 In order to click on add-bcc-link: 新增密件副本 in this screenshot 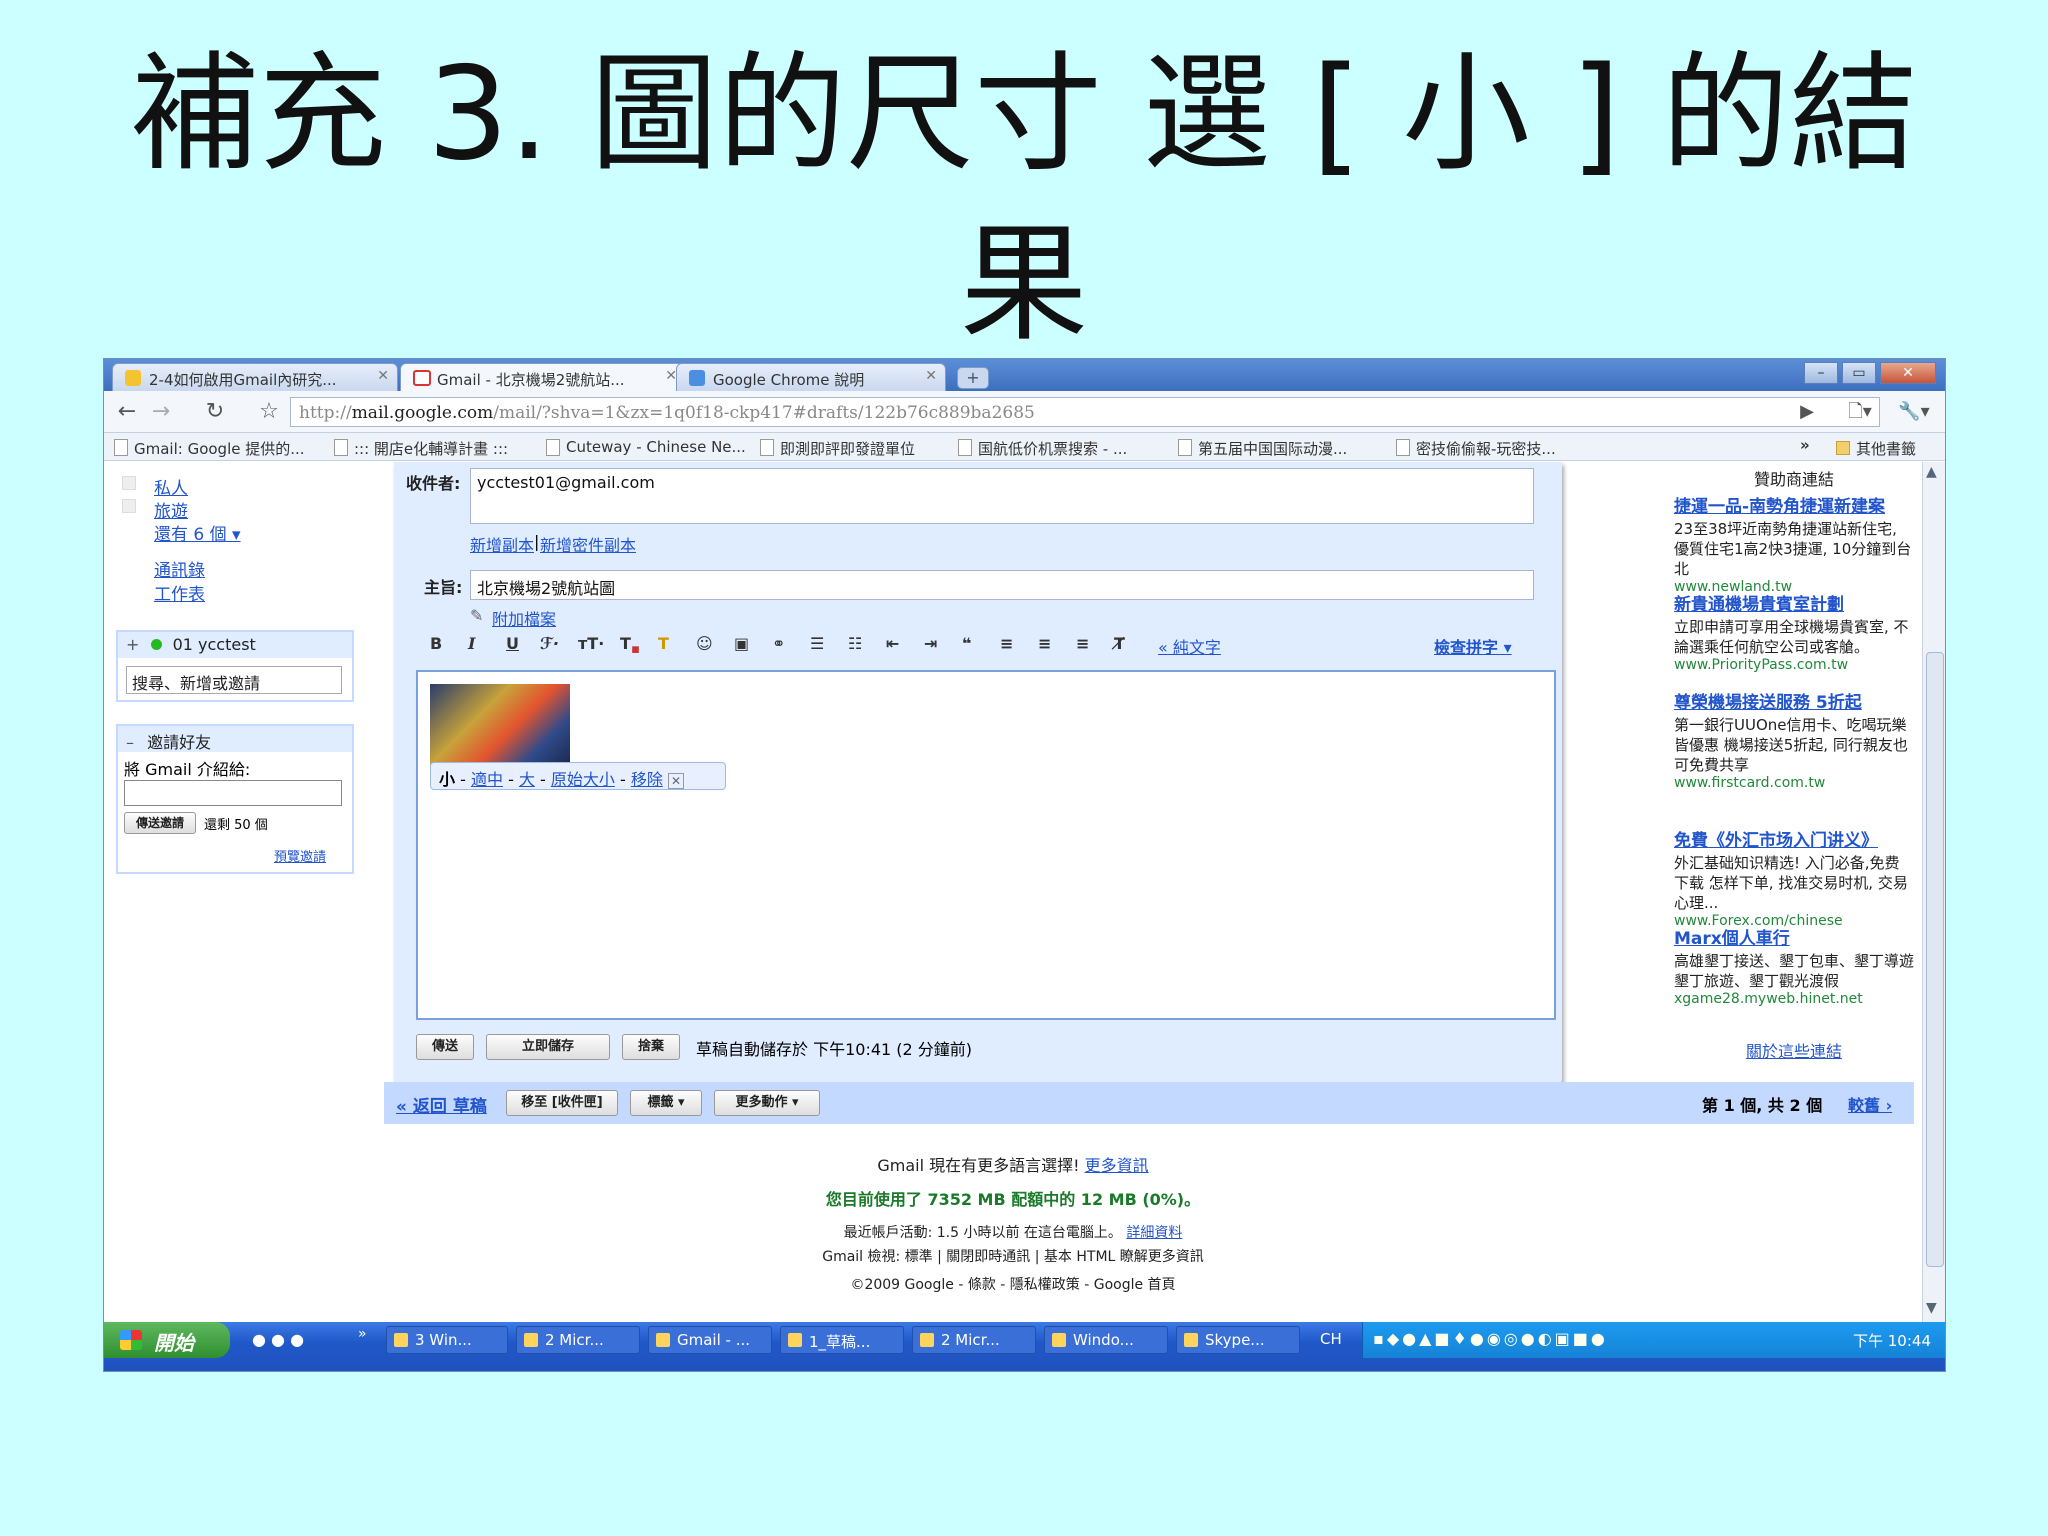, I will do `click(588, 544)`.